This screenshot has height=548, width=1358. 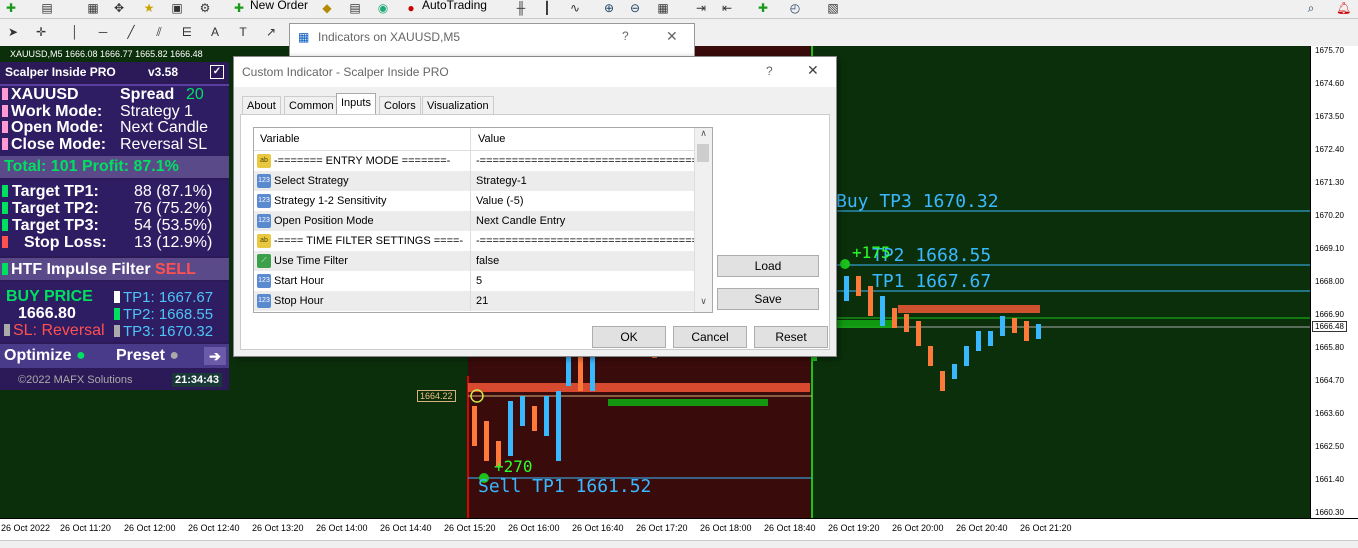 I want to click on bar-chart-icon: ╫, so click(x=521, y=8).